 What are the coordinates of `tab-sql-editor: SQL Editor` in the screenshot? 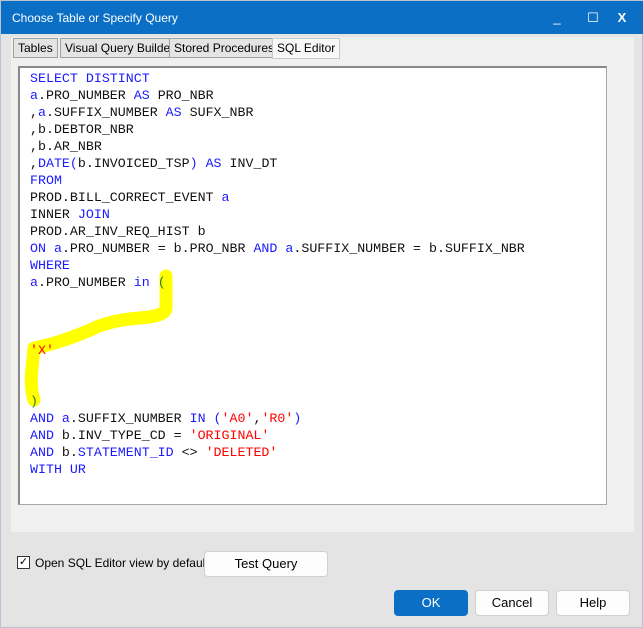 It's located at (306, 48).